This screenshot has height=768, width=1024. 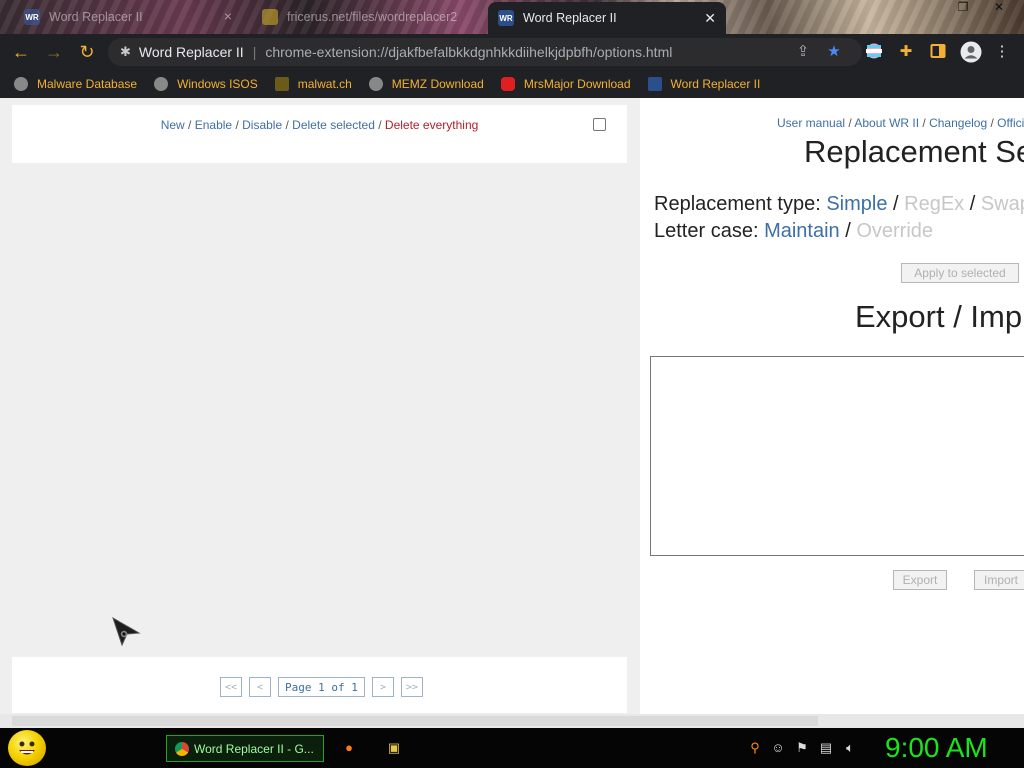 What do you see at coordinates (607, 18) in the screenshot?
I see `tab-word-replacer-active: WR Word Replacer II ✕` at bounding box center [607, 18].